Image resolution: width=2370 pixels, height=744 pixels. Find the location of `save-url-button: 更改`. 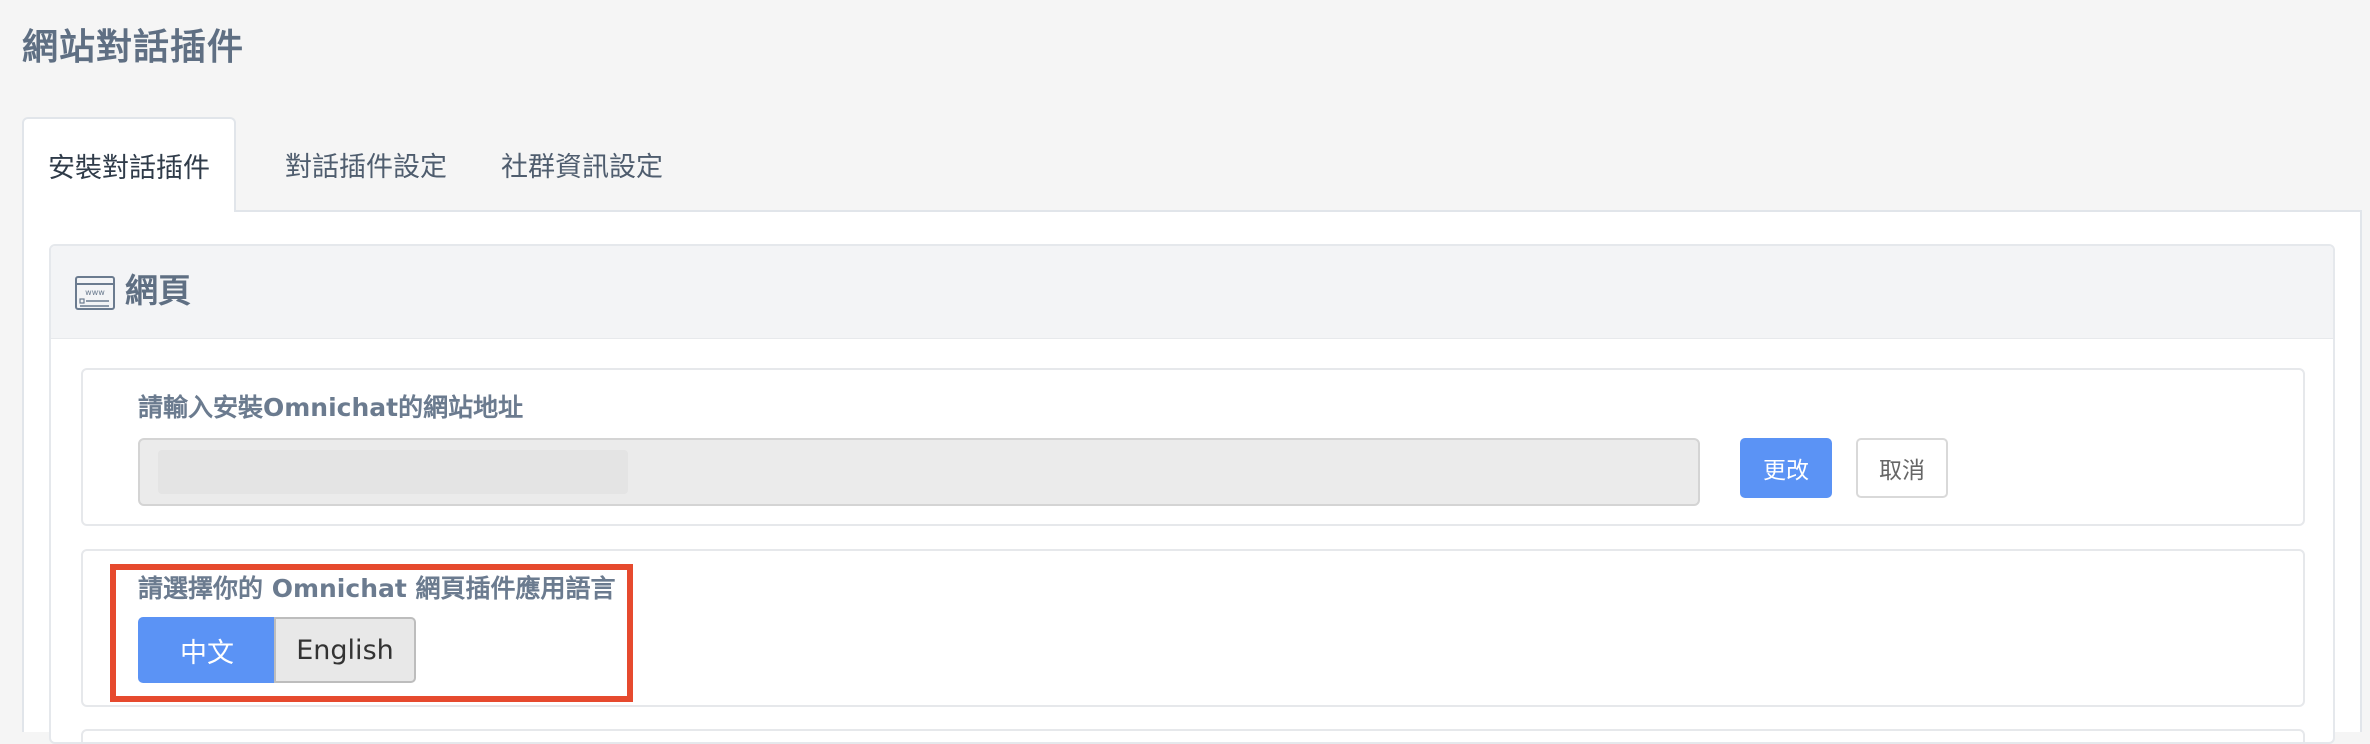

save-url-button: 更改 is located at coordinates (1786, 468).